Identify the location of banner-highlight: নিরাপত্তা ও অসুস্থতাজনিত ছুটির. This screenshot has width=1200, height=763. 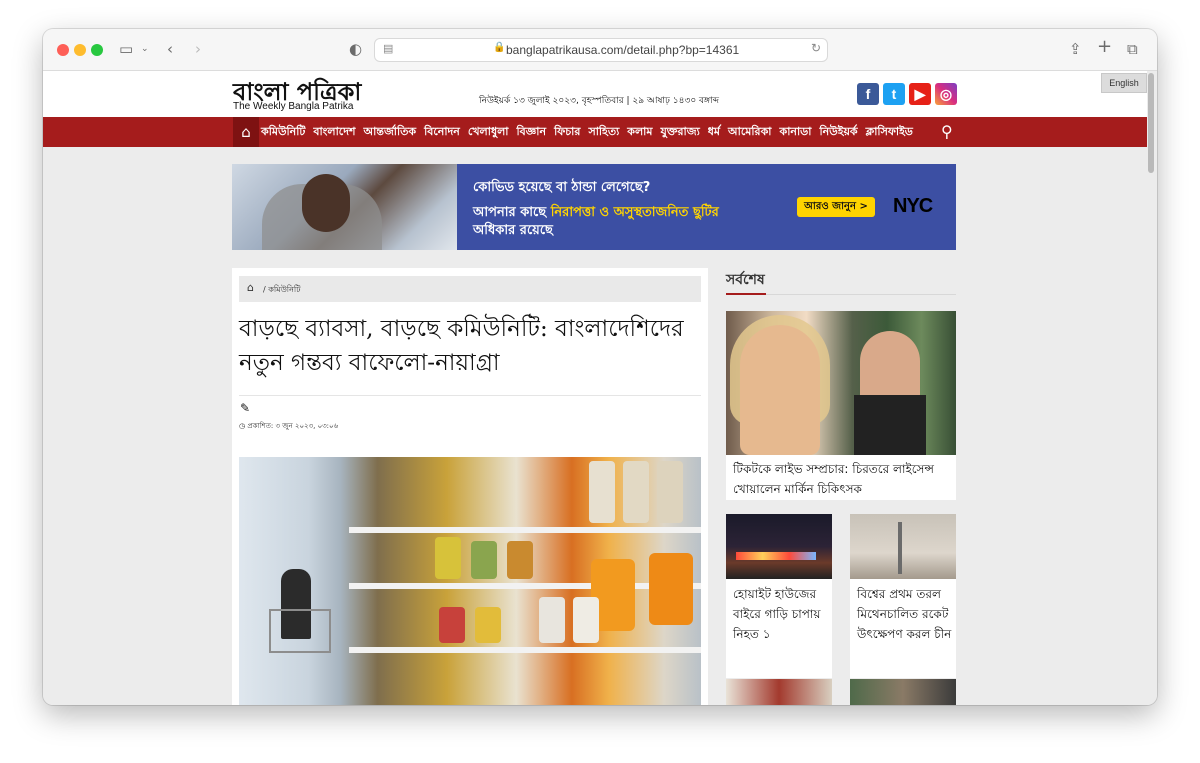
(634, 212).